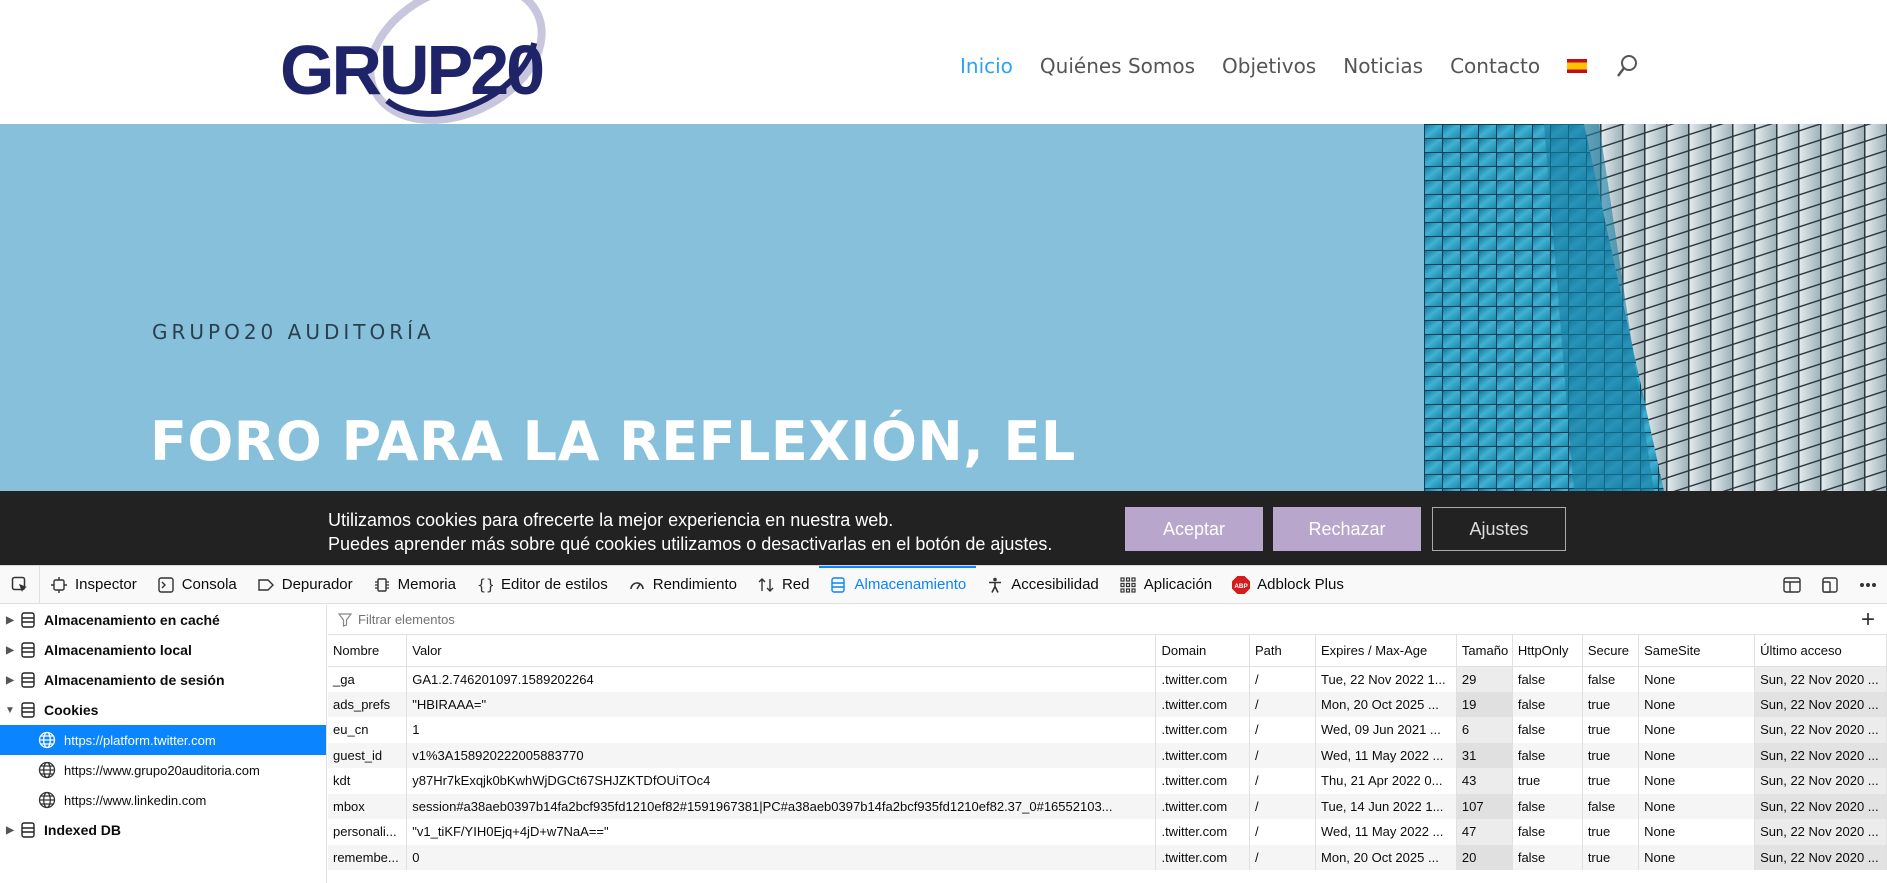 The height and width of the screenshot is (883, 1887). Describe the element at coordinates (93, 585) in the screenshot. I see `tab-inspector: Inspector` at that location.